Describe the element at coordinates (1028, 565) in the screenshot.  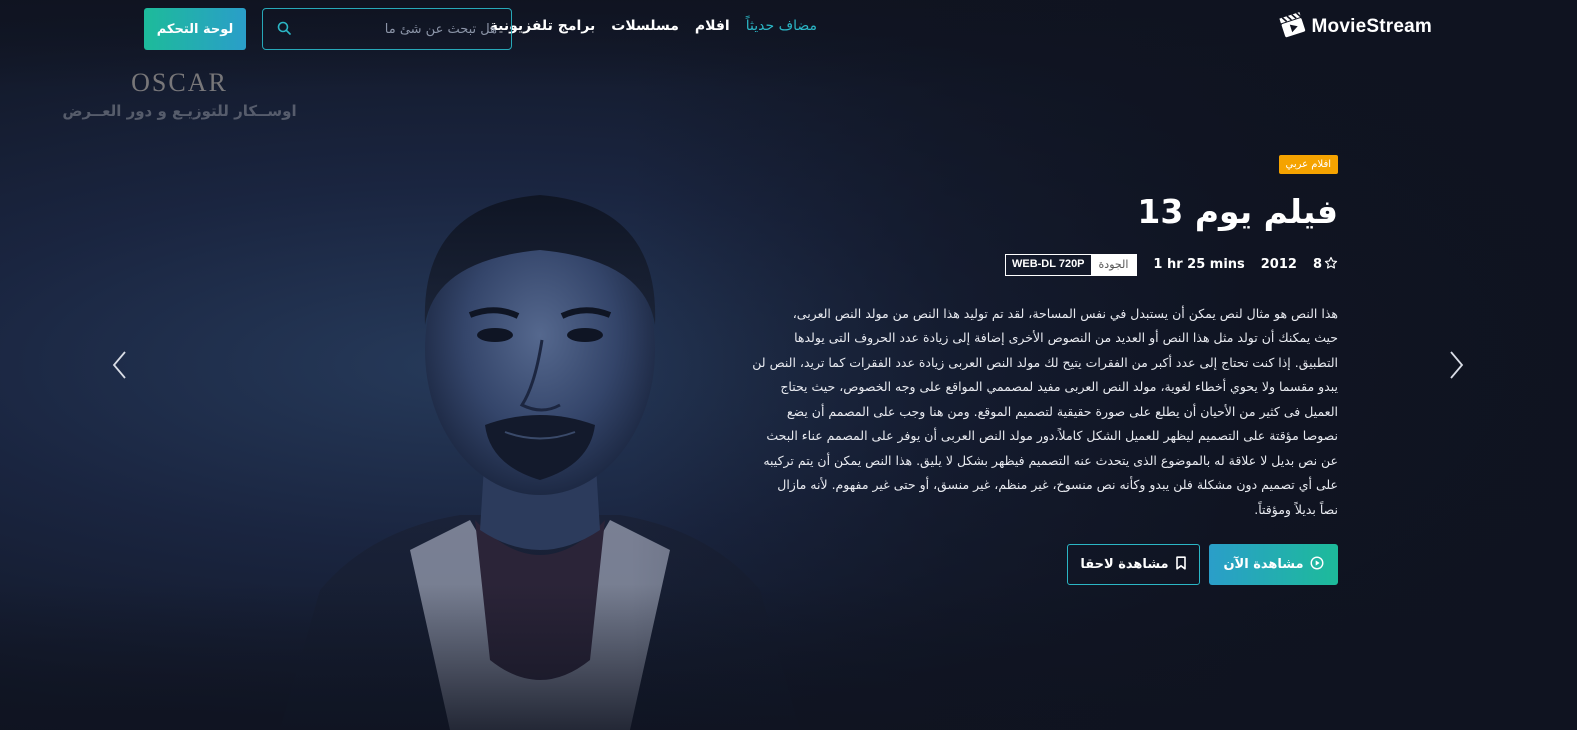
I see `movie-actions: مشاهدة الآن مشاهدة لاحقا` at that location.